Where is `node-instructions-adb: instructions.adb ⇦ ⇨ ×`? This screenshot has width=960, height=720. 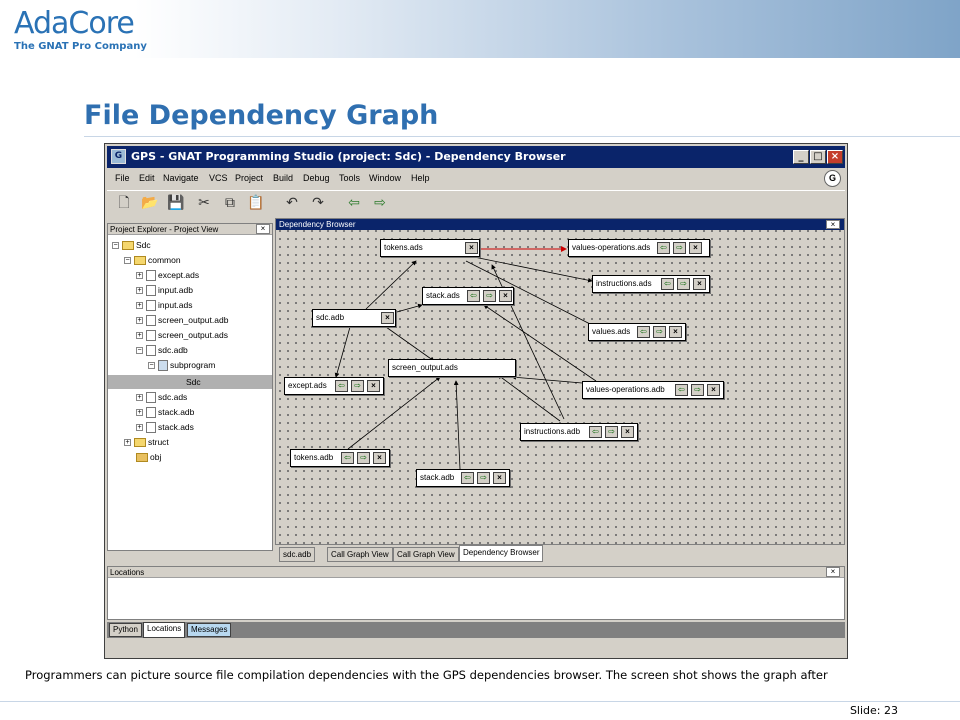 node-instructions-adb: instructions.adb ⇦ ⇨ × is located at coordinates (579, 432).